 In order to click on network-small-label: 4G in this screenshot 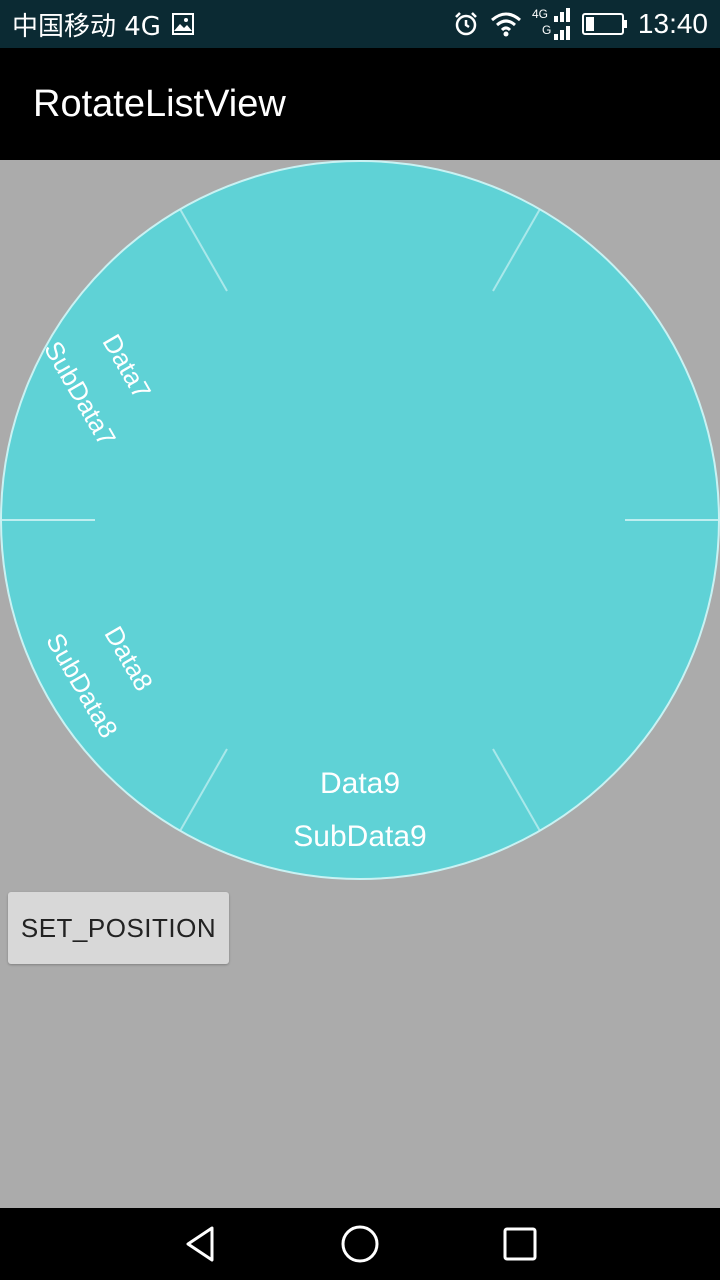, I will do `click(540, 14)`.